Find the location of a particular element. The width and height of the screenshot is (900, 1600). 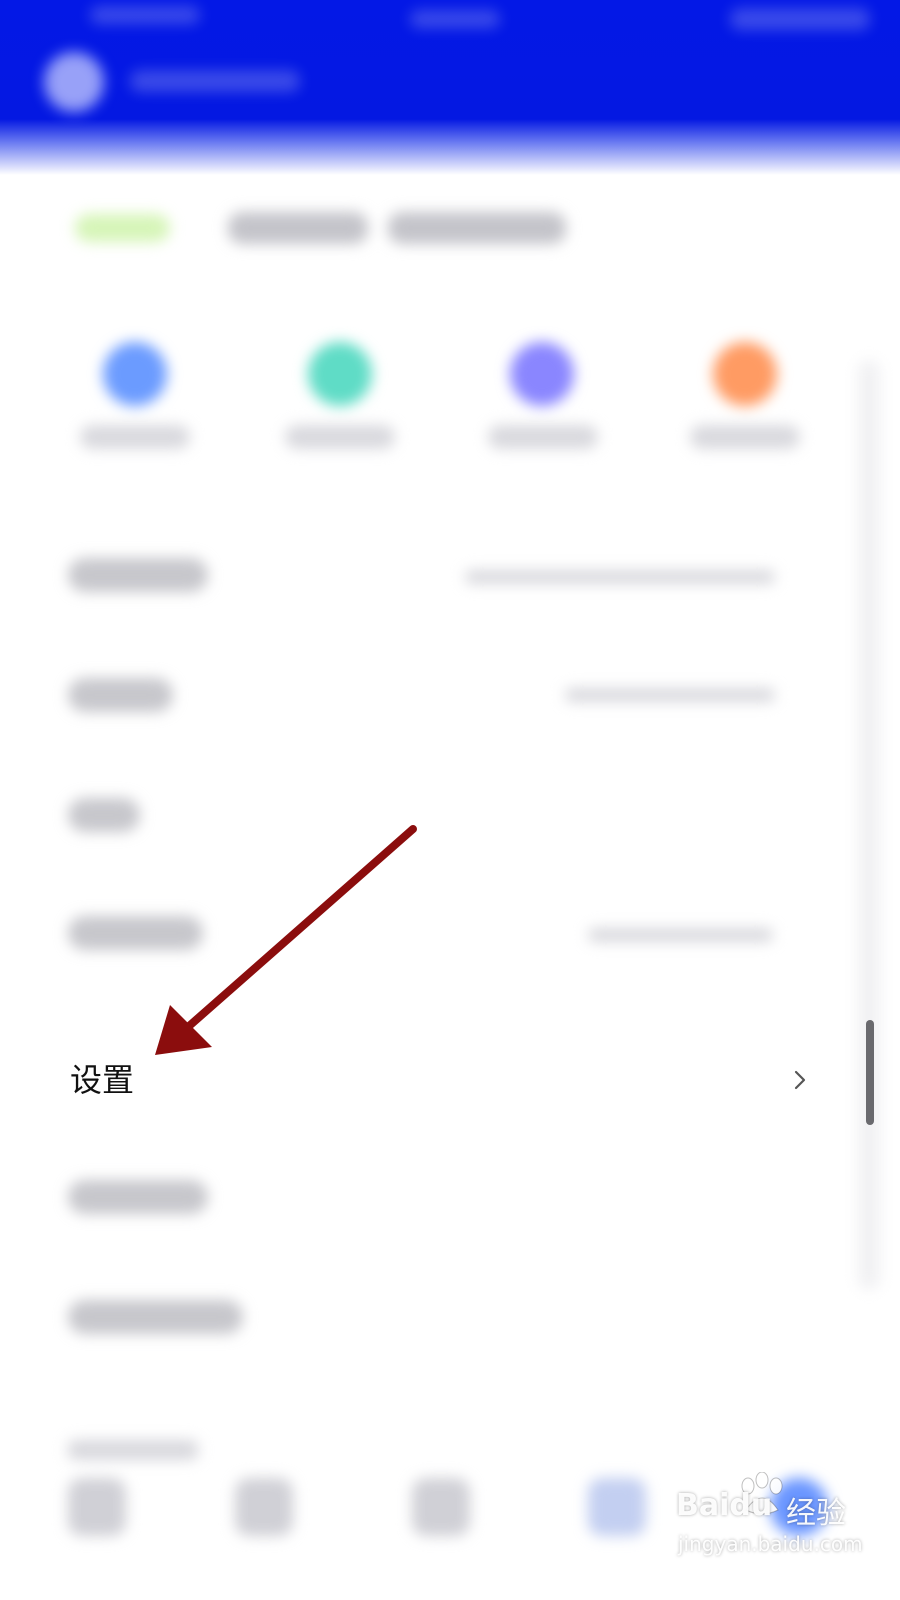

profile-header is located at coordinates (450, 87).